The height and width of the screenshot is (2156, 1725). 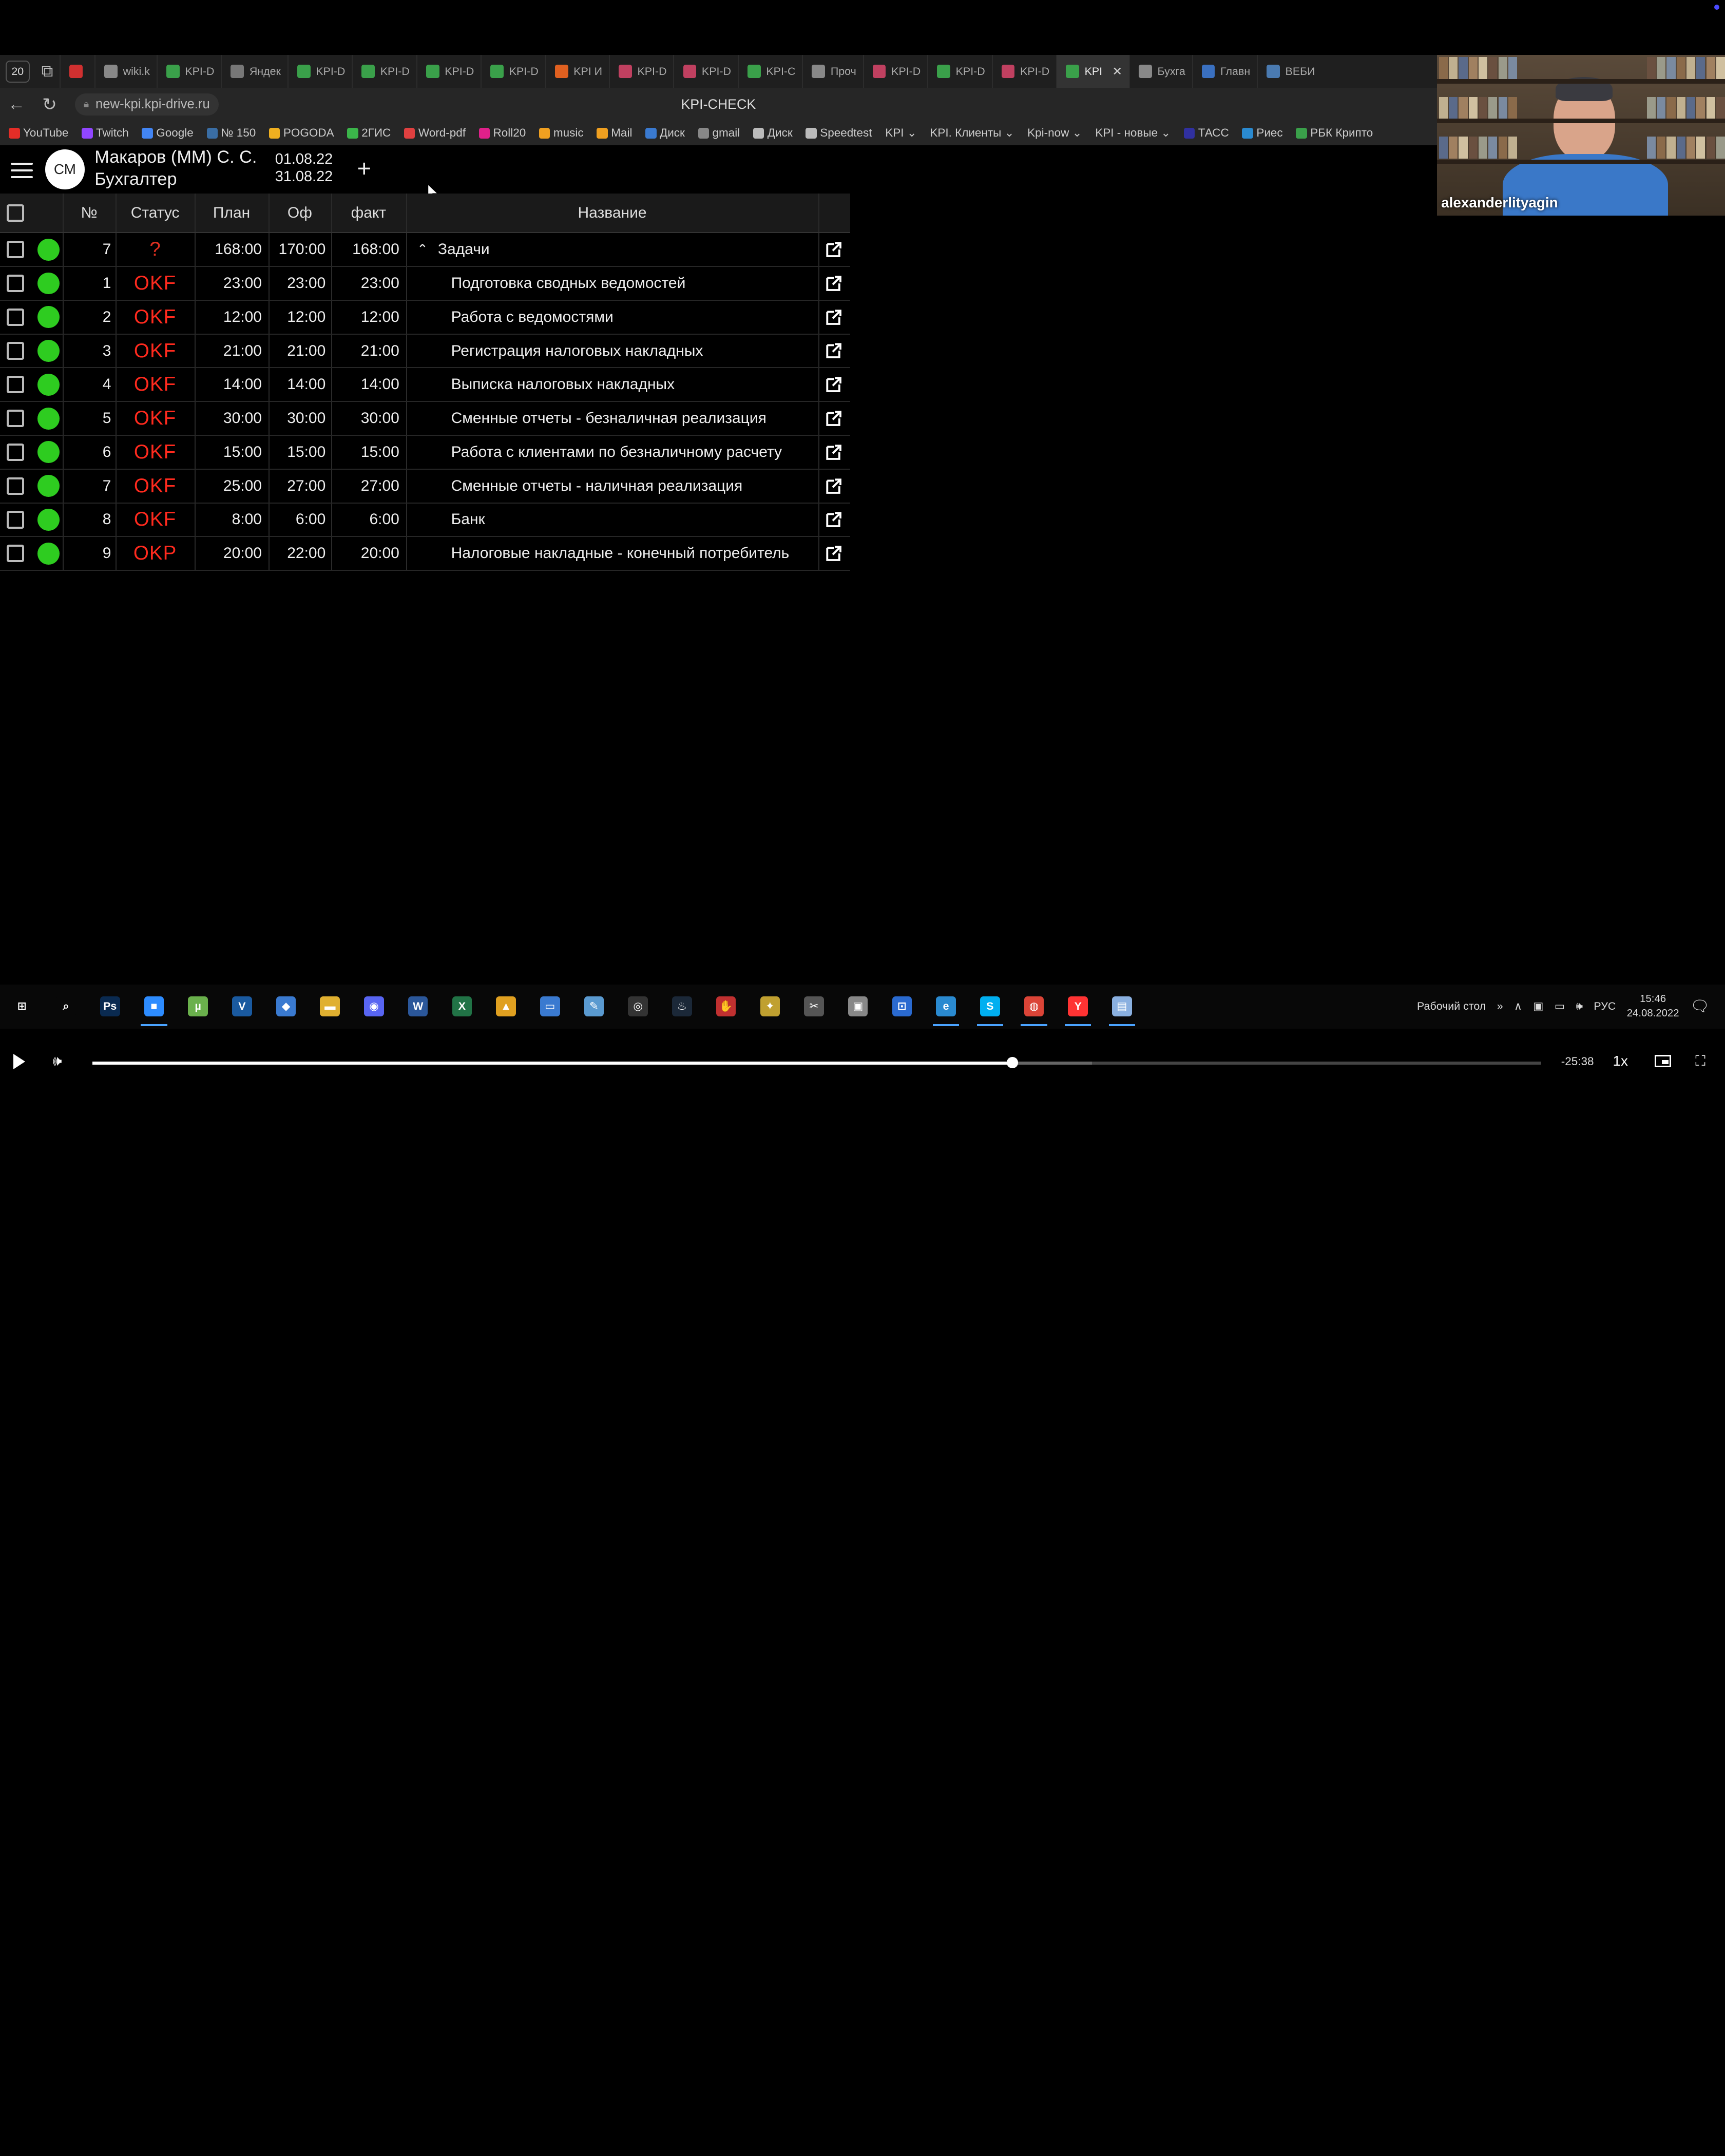 I want to click on taskbar-app: ✋, so click(x=726, y=1007).